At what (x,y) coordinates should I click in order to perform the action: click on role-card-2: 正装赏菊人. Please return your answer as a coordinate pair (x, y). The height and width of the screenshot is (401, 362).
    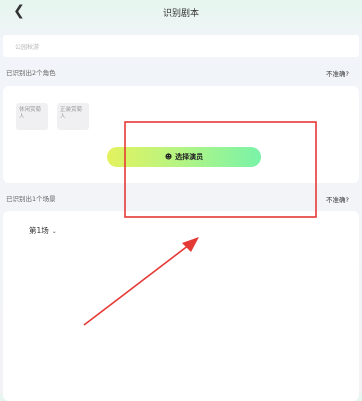
    Looking at the image, I should click on (73, 116).